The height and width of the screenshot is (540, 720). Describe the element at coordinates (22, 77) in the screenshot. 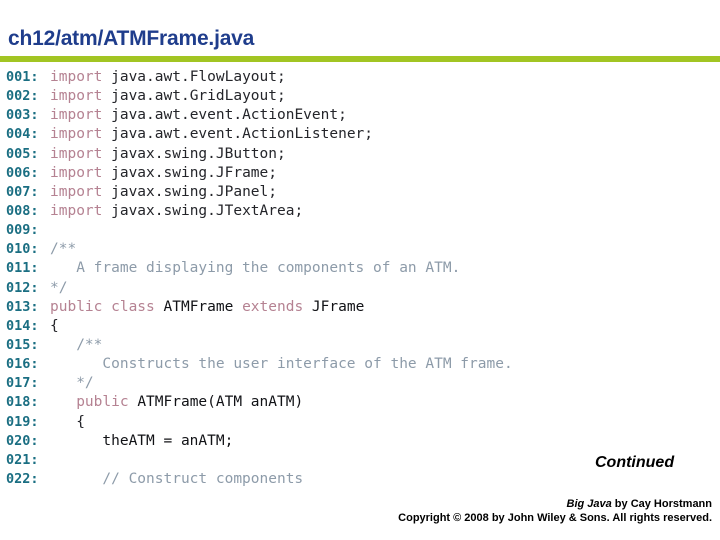

I see `code-line-number: 001:` at that location.